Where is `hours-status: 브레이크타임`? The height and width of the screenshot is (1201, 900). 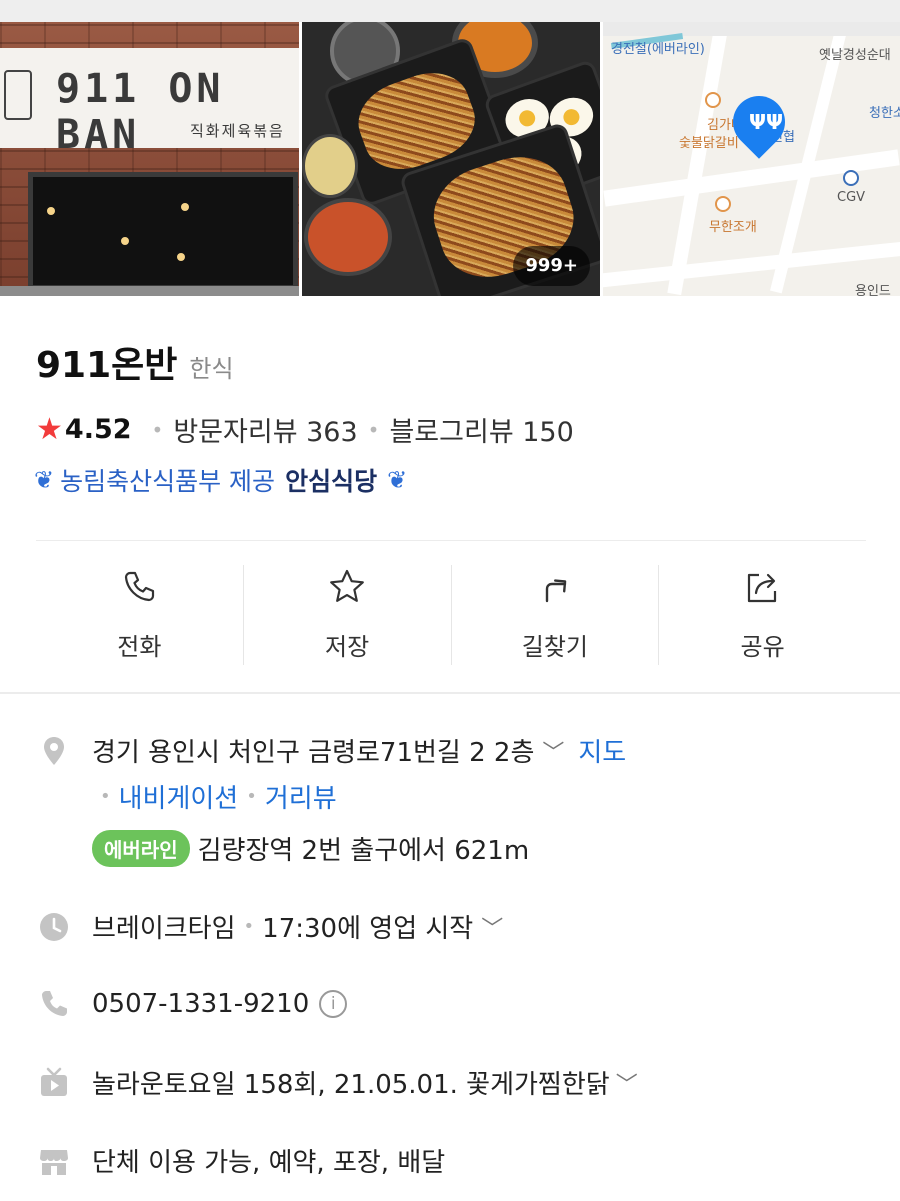 hours-status: 브레이크타임 is located at coordinates (164, 929).